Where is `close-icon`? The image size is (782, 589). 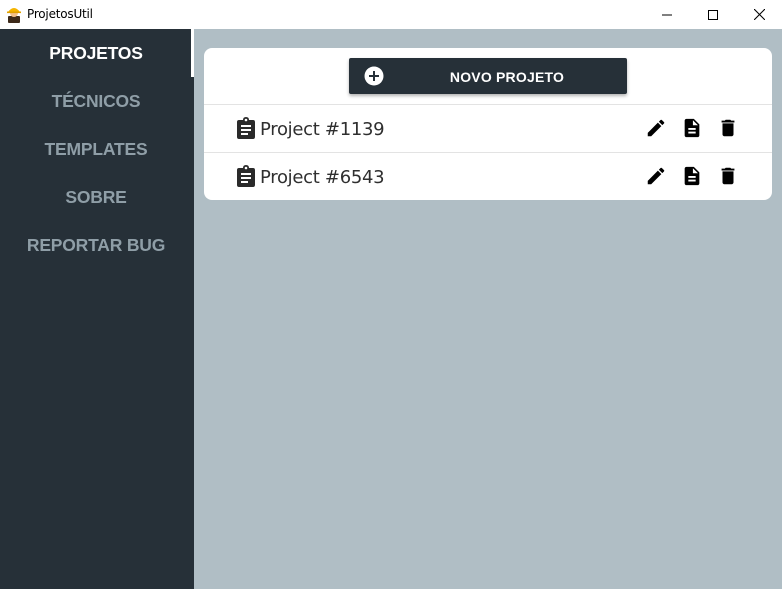 close-icon is located at coordinates (759, 14).